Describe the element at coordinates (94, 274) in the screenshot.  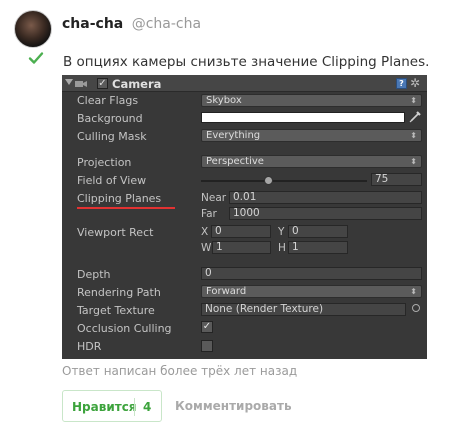
I see `depth-label: Depth` at that location.